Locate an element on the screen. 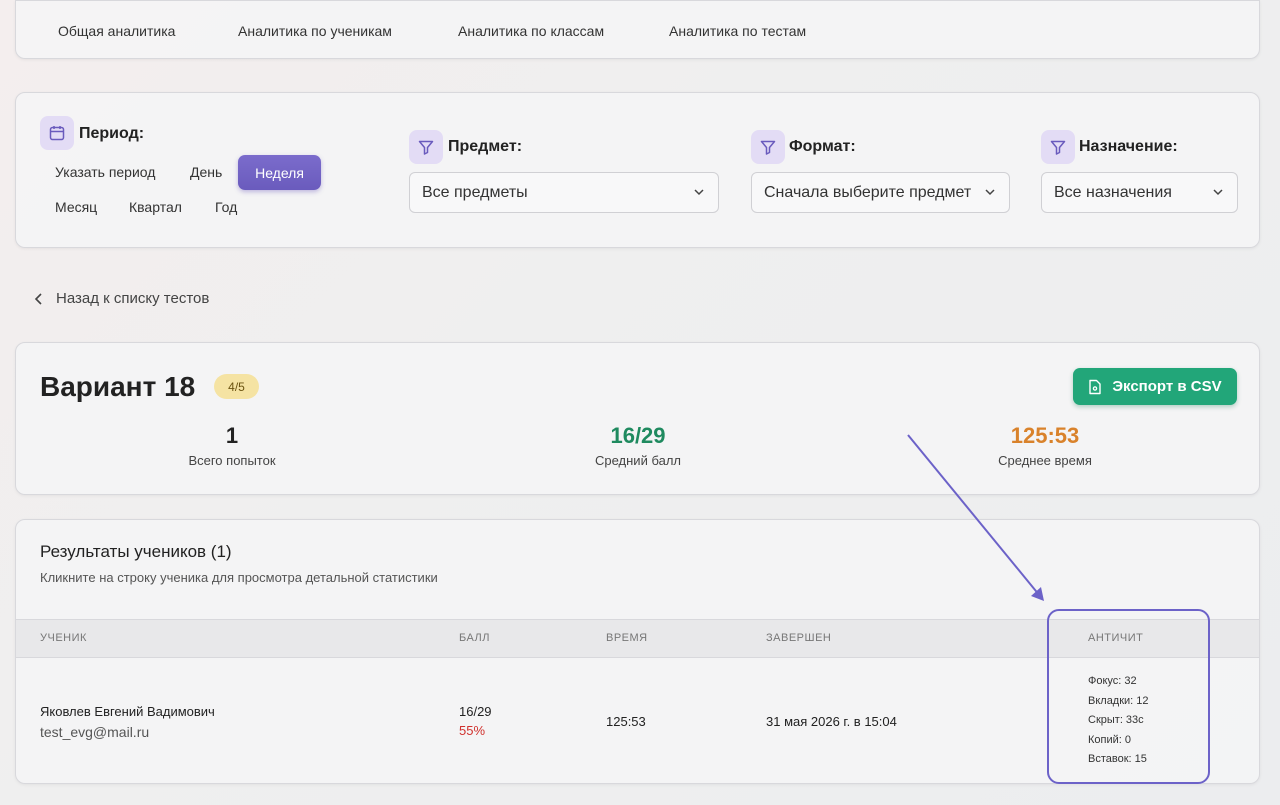 This screenshot has width=1280, height=805. subject-select: Все предметы is located at coordinates (564, 192).